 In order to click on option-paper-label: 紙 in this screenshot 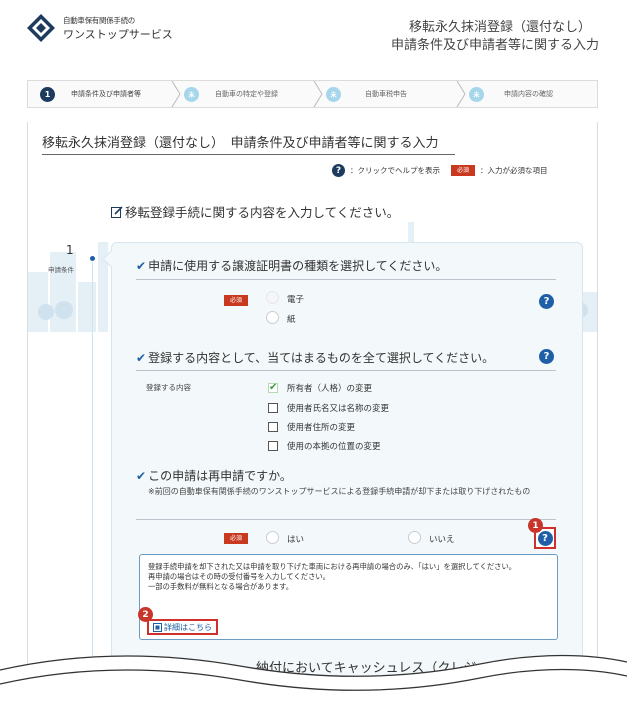, I will do `click(291, 320)`.